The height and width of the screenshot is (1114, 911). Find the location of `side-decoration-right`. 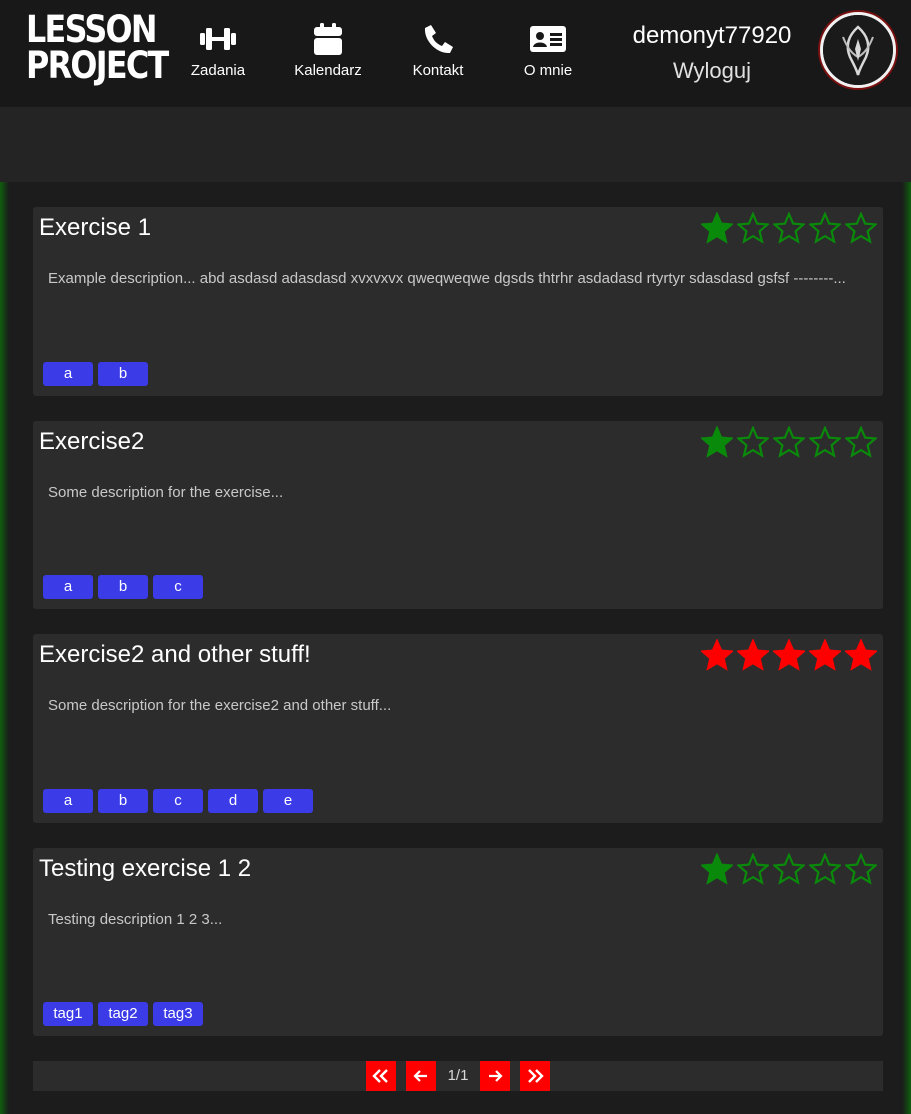

side-decoration-right is located at coordinates (906, 648).